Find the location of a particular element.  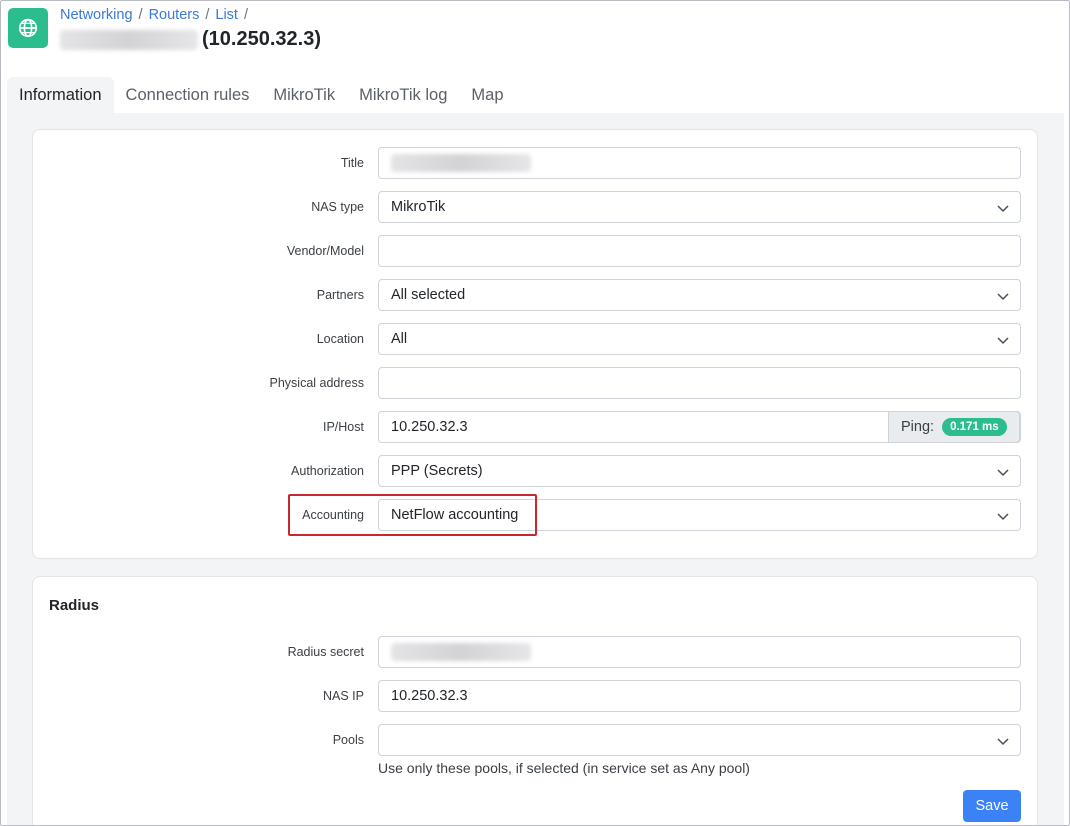

tab-information: Information is located at coordinates (60, 95).